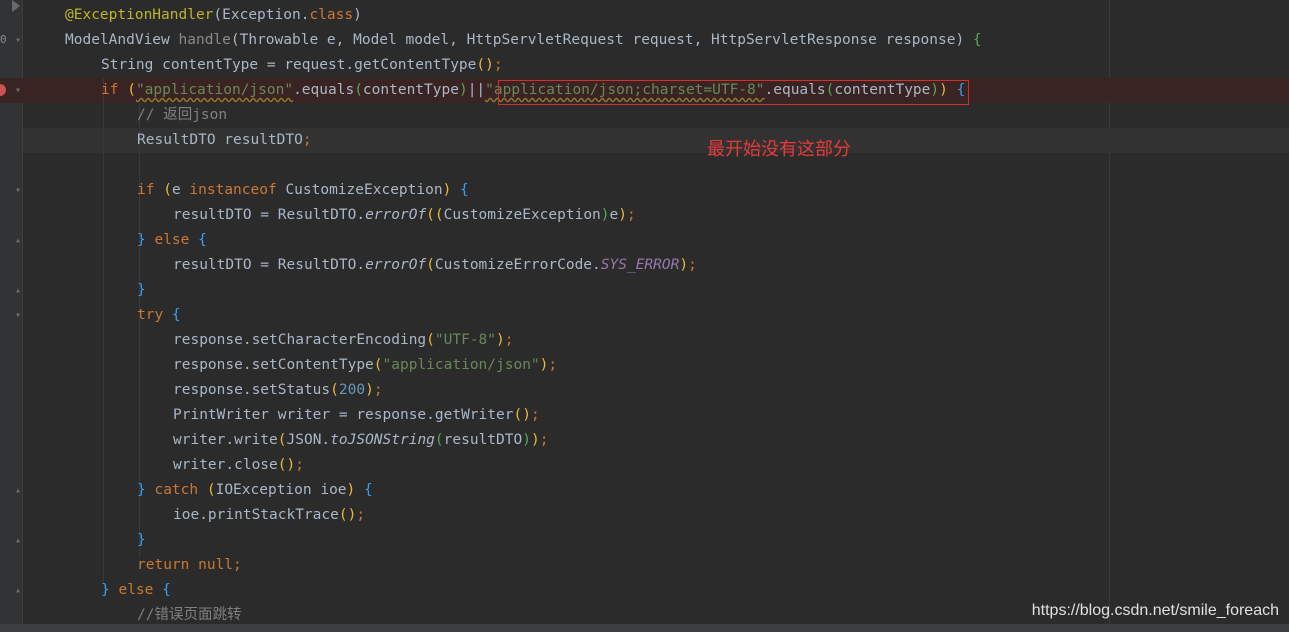 The width and height of the screenshot is (1289, 632). Describe the element at coordinates (1155, 610) in the screenshot. I see `watermark: https://blog.csdn.net/smile_foreach` at that location.